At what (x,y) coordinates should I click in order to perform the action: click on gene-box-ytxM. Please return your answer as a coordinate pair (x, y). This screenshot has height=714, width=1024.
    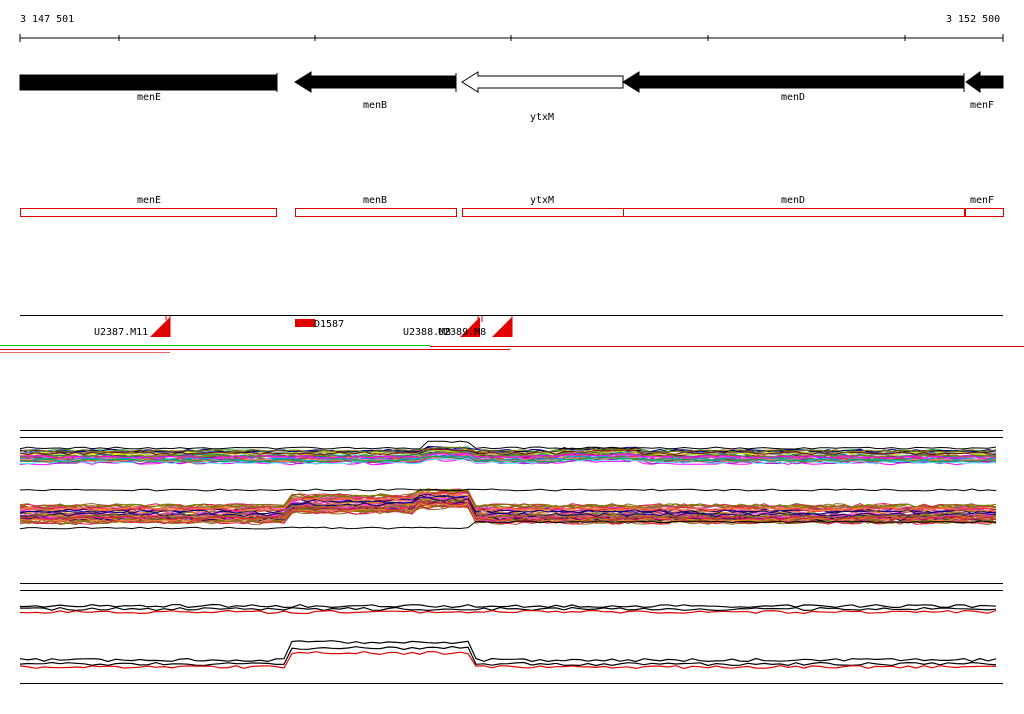
    Looking at the image, I should click on (543, 212).